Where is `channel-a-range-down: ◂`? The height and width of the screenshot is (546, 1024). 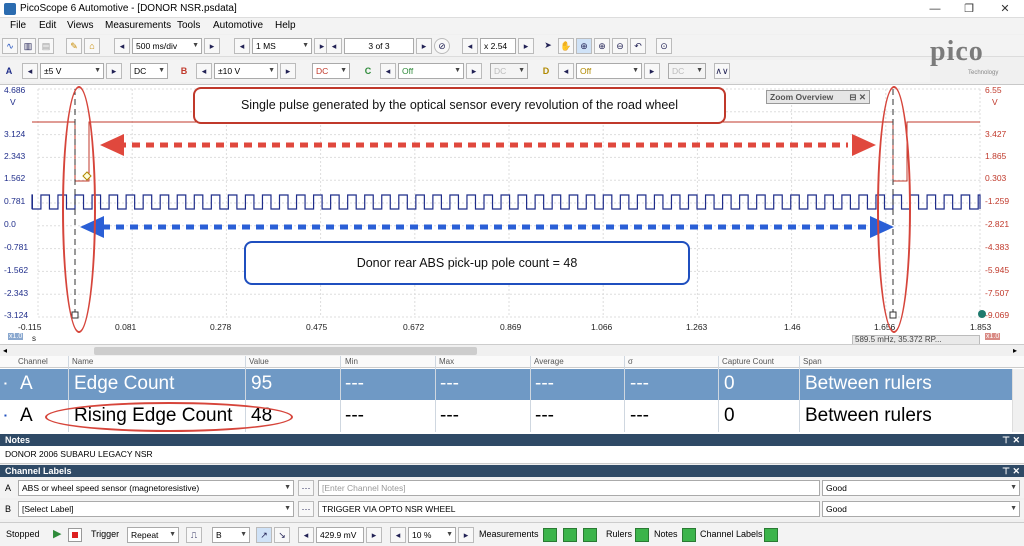 channel-a-range-down: ◂ is located at coordinates (30, 71).